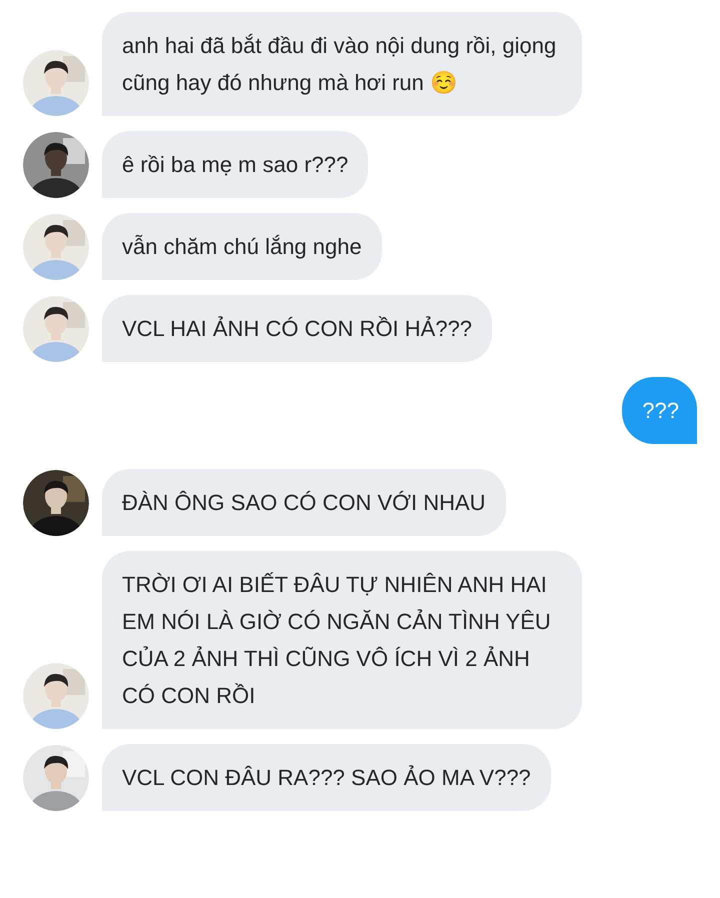 This screenshot has width=720, height=898. Describe the element at coordinates (326, 777) in the screenshot. I see `message-bubble: VCL CON ĐÂU RA??? SAO ẢO MA V???` at that location.